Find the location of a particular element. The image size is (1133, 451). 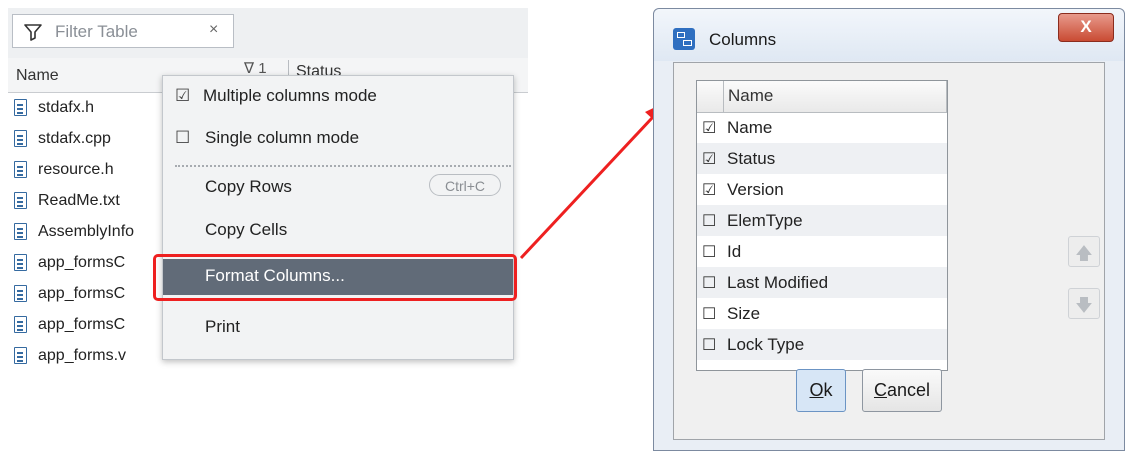

column-row-size: ☐ Size is located at coordinates (822, 313).